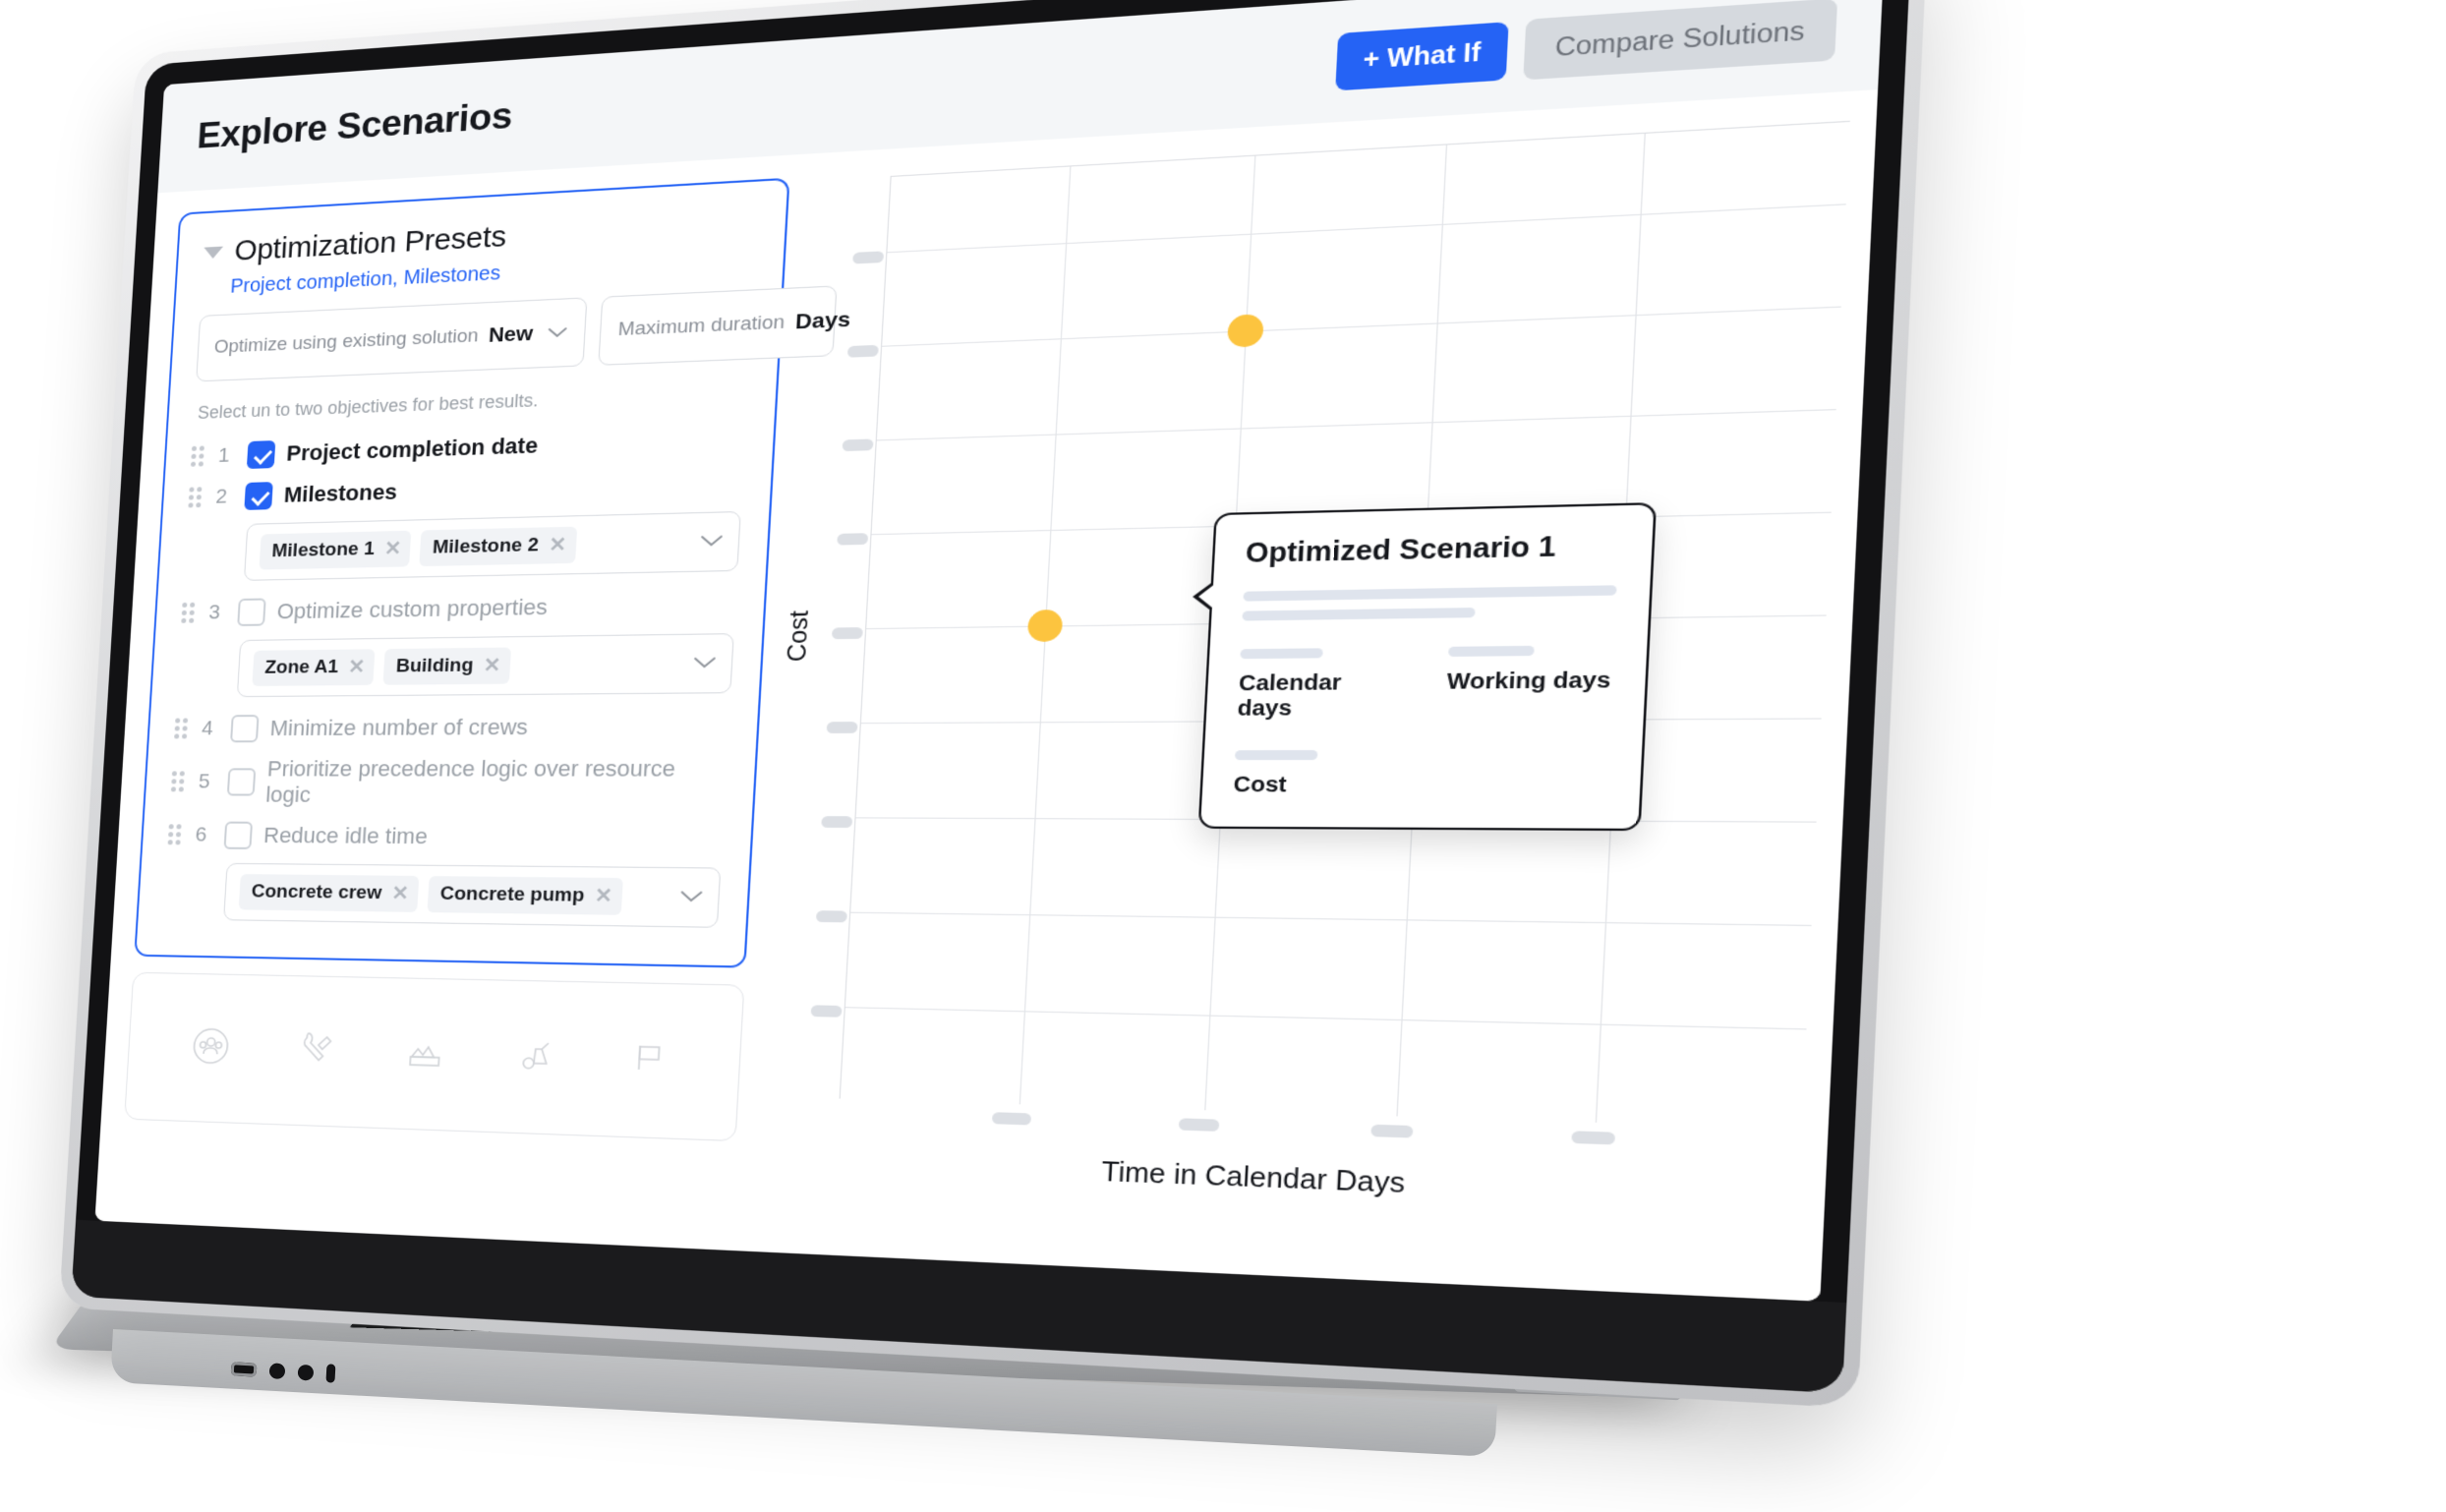 Image resolution: width=2446 pixels, height=1512 pixels. I want to click on custom-properties-tag-select: Zone A1 ✕ Building ✕, so click(485, 665).